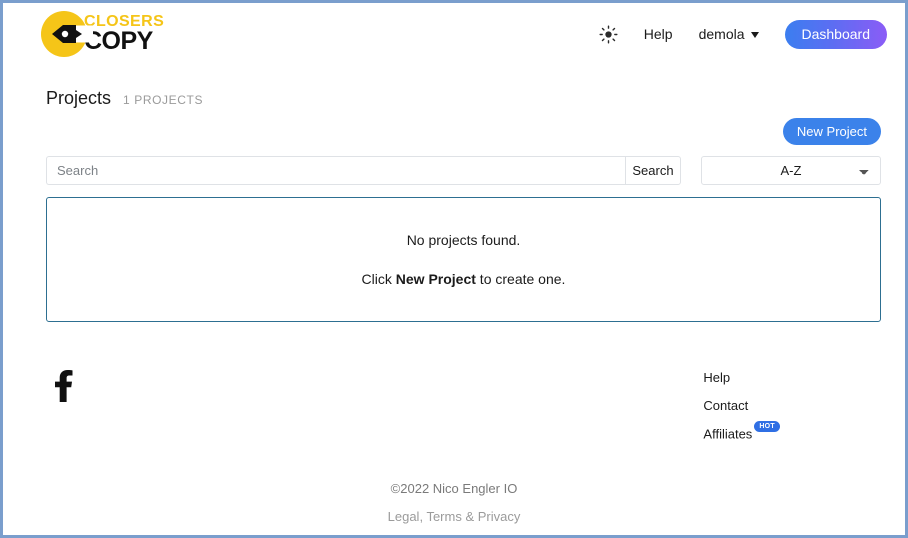 Image resolution: width=908 pixels, height=538 pixels. Describe the element at coordinates (835, 34) in the screenshot. I see `dashboard-button: Dashboard` at that location.